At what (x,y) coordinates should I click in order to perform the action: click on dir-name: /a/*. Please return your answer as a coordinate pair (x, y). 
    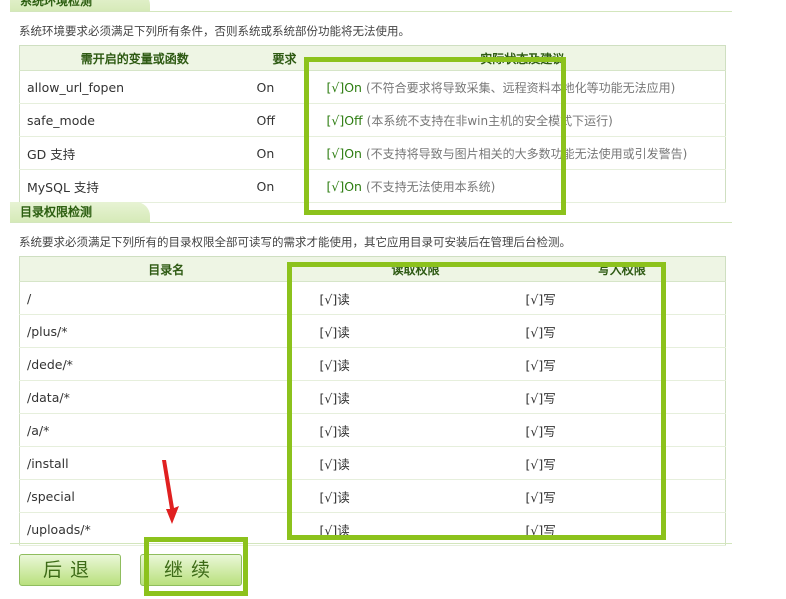
    Looking at the image, I should click on (166, 430).